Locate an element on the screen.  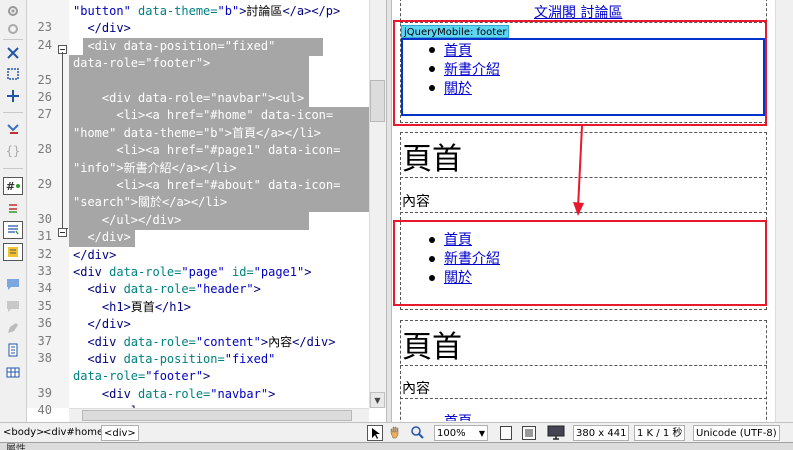
code-line: "info">新書介紹</a></li> is located at coordinates (155, 168).